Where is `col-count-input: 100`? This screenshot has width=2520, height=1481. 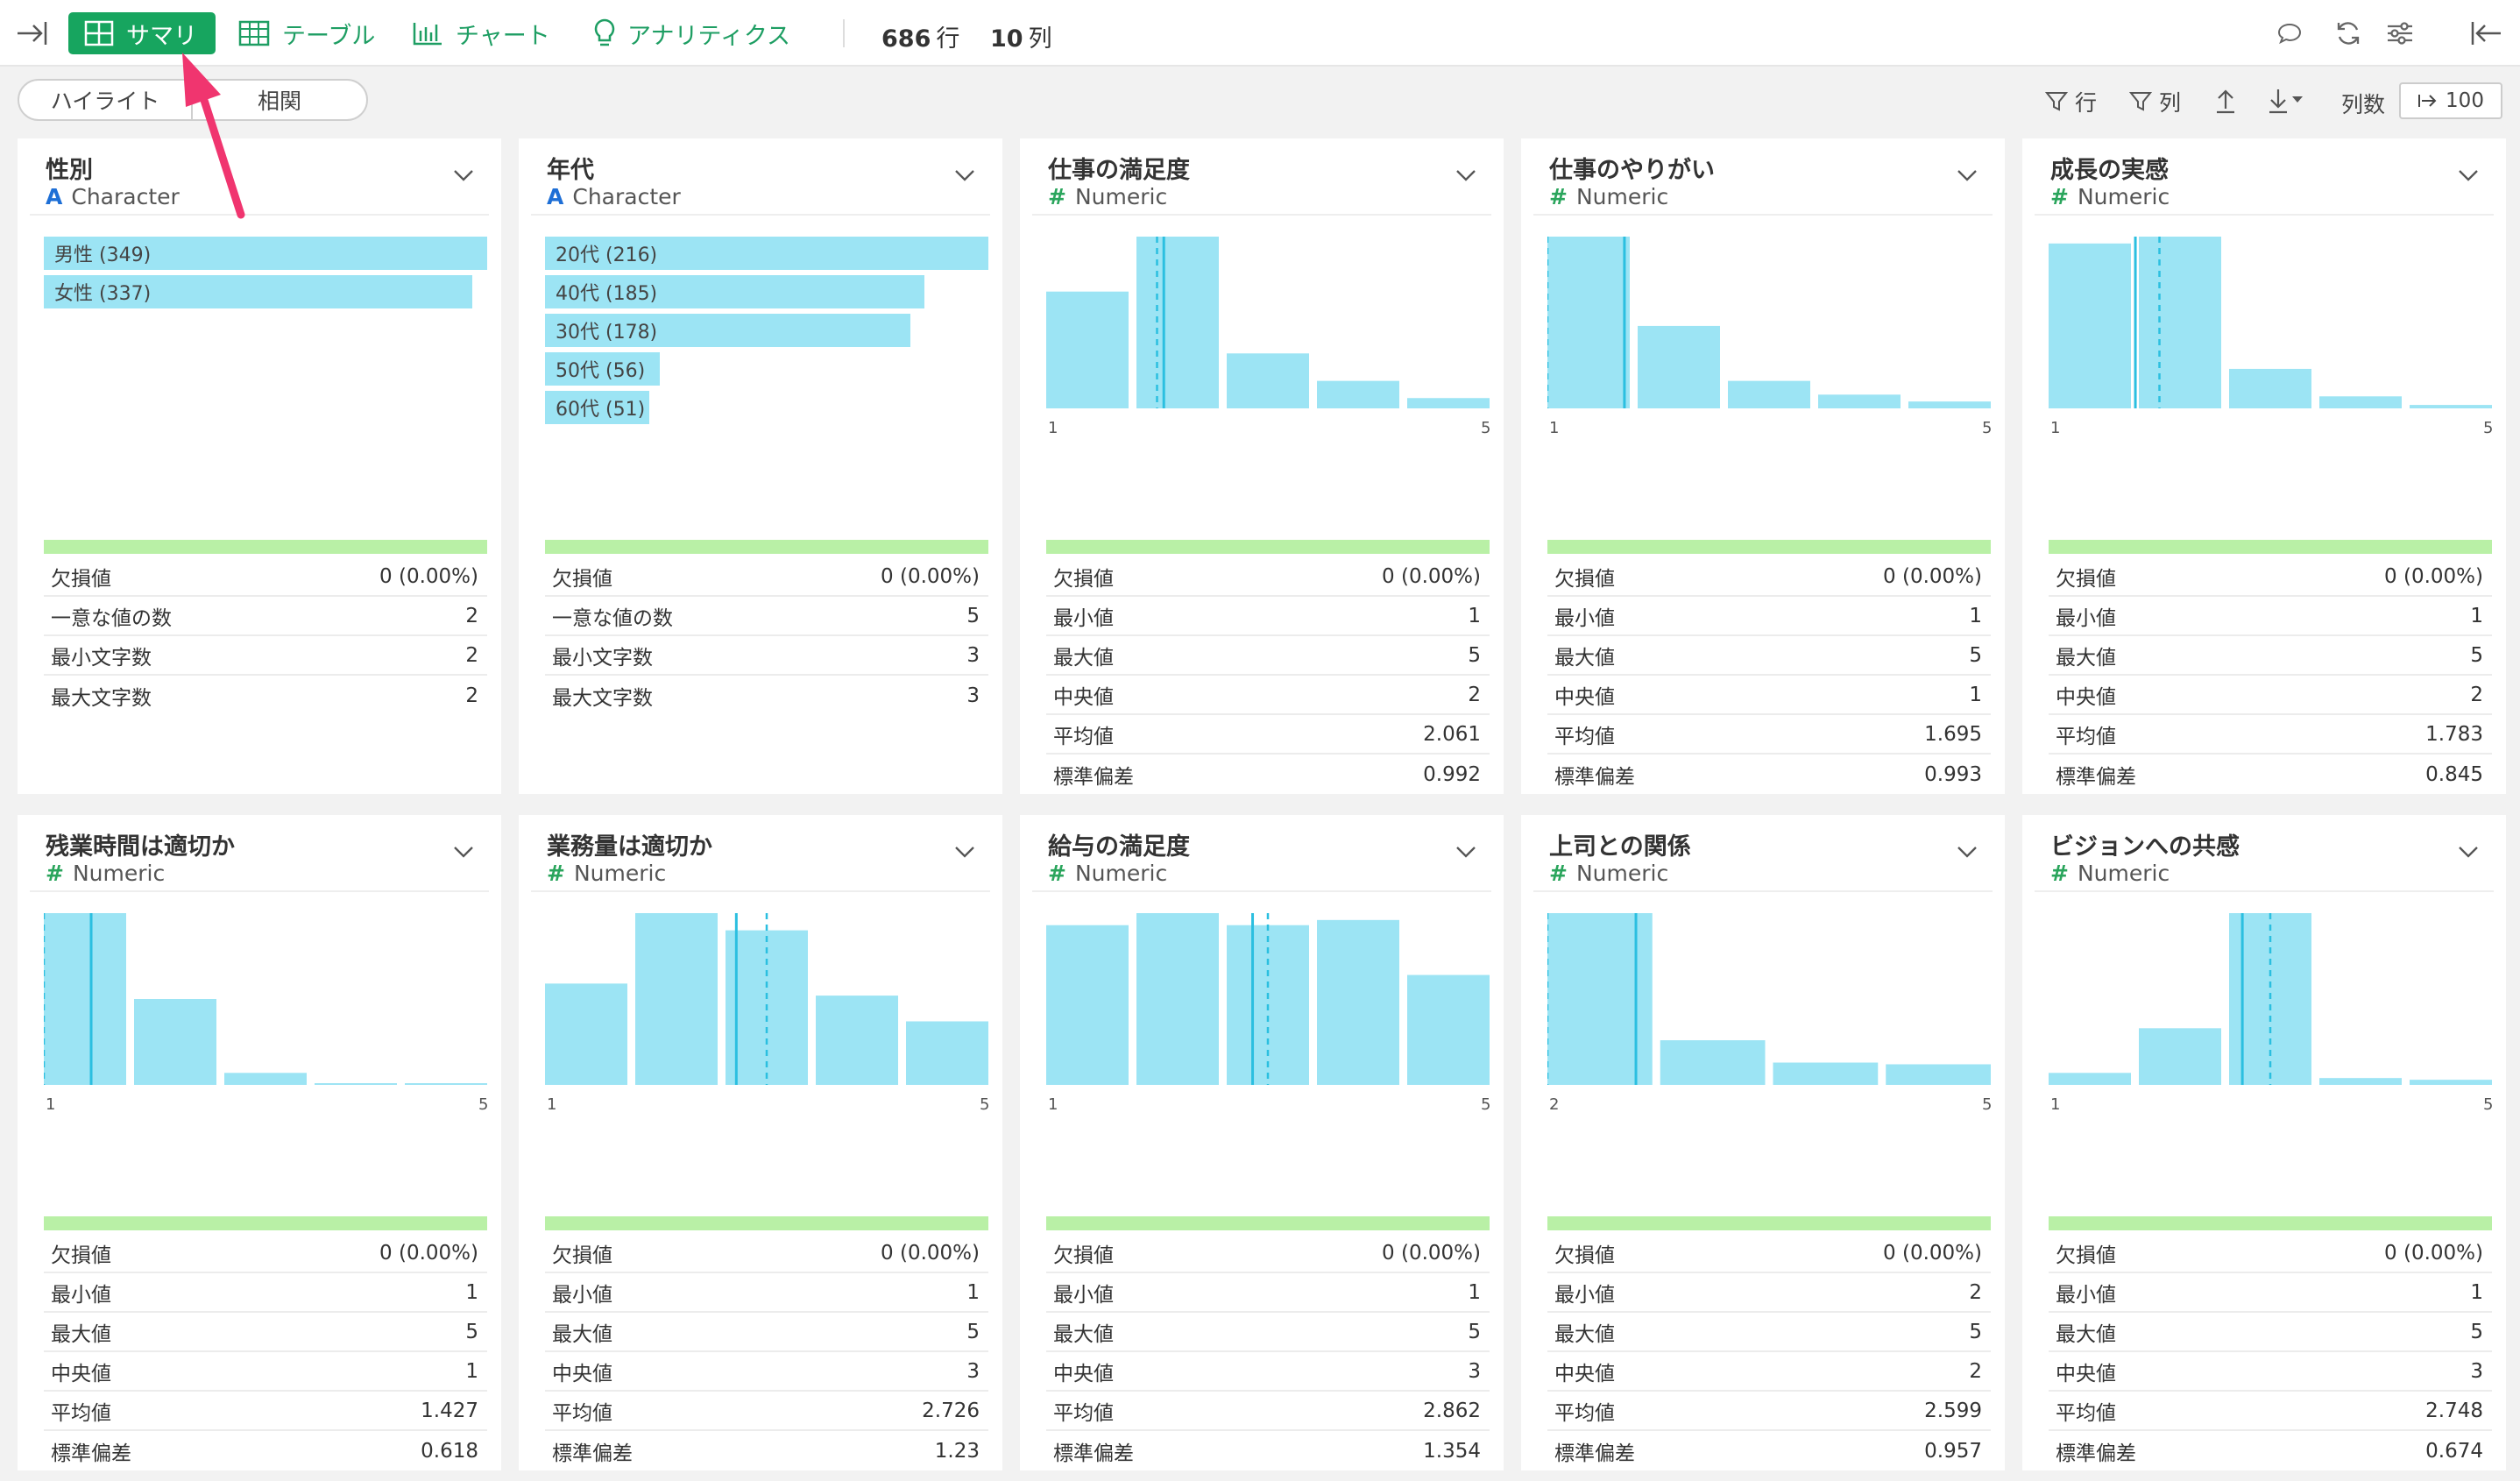
col-count-input: 100 is located at coordinates (2450, 100).